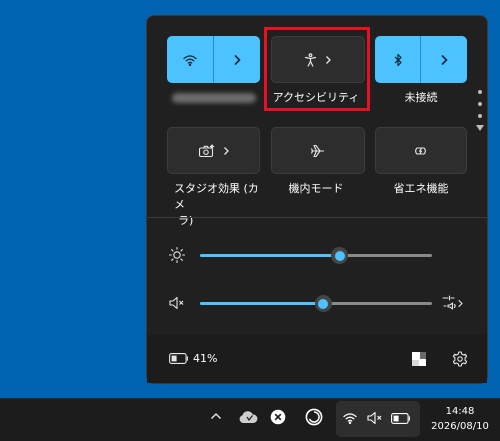 The image size is (500, 441). Describe the element at coordinates (421, 188) in the screenshot. I see `energy-saver-label: 省エネ機能` at that location.